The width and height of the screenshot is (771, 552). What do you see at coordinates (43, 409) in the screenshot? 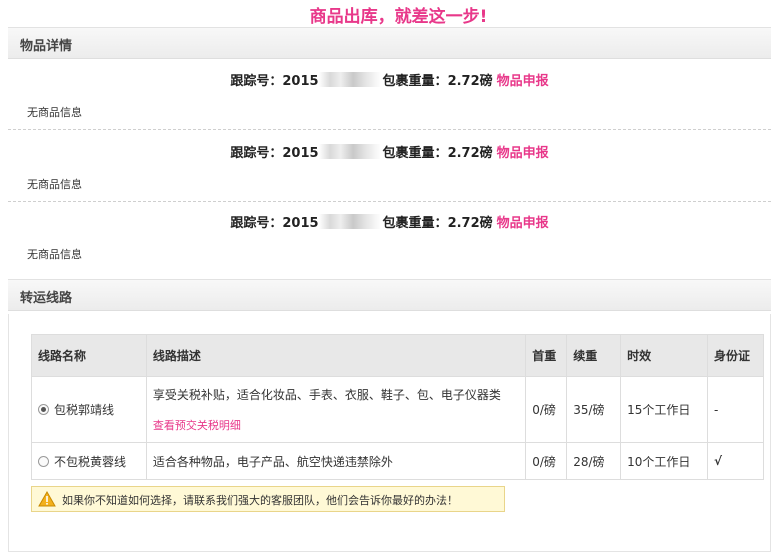
I see `route-radio-selected` at bounding box center [43, 409].